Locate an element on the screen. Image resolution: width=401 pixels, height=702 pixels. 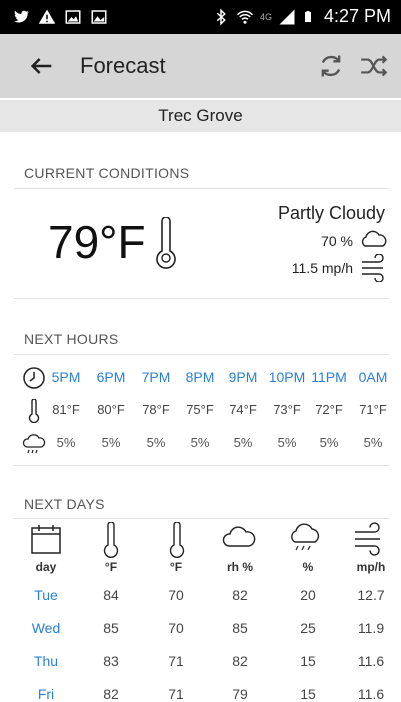
status-bar: 4G 4:27 PM is located at coordinates (200, 17).